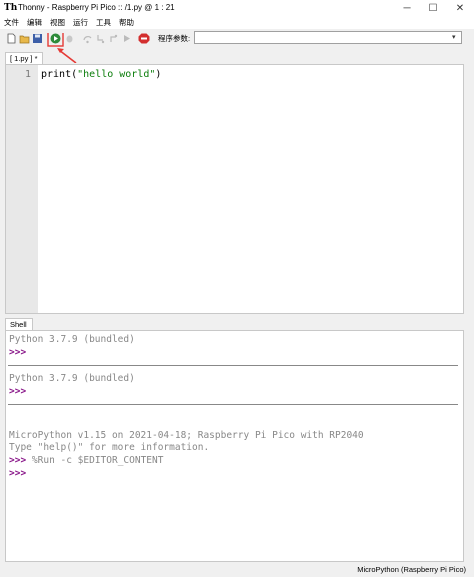 Image resolution: width=474 pixels, height=577 pixels. I want to click on editor-scrollbar, so click(467, 189).